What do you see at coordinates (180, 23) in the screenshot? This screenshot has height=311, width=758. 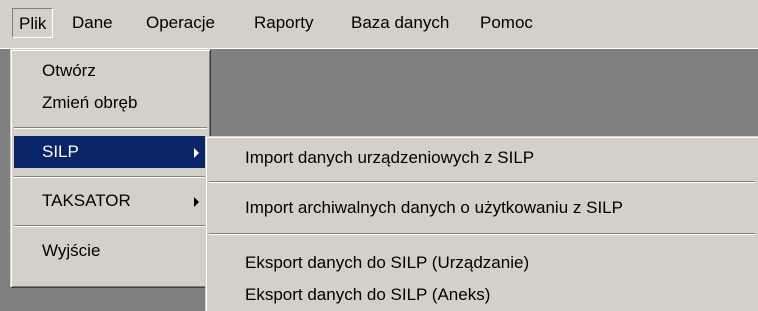 I see `menu-operacje: Operacje` at bounding box center [180, 23].